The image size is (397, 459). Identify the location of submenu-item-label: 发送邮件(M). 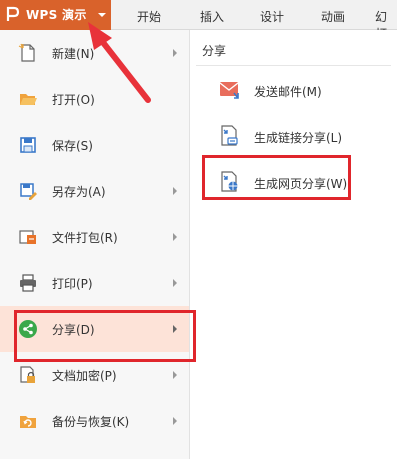
(288, 92).